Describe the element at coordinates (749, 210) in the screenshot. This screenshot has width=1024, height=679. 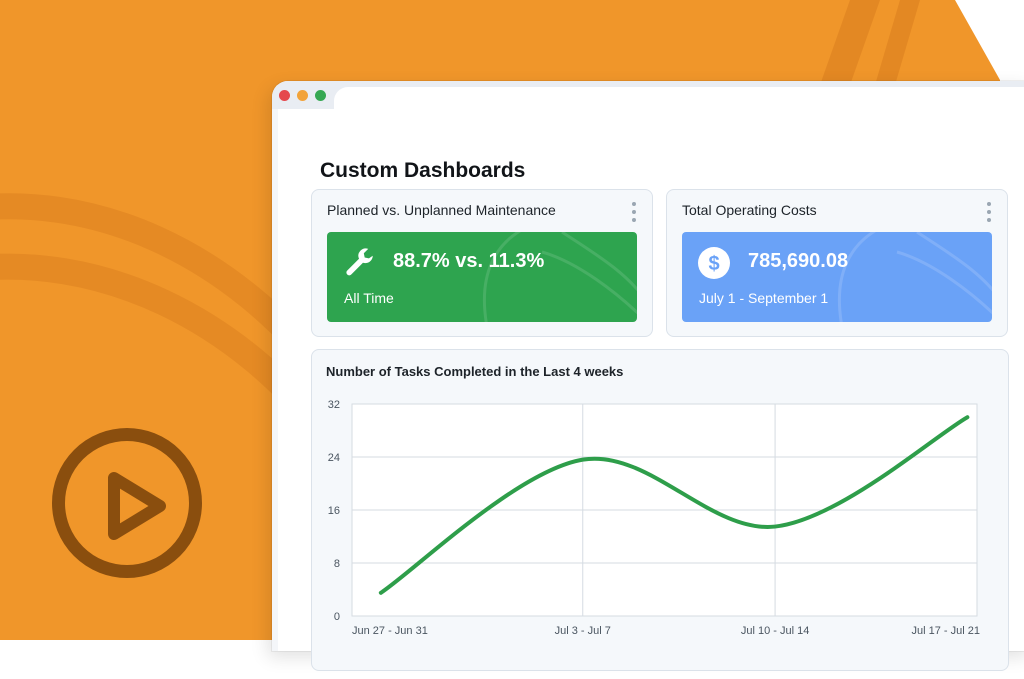
I see `costs-widget-title: Total Operating Costs` at that location.